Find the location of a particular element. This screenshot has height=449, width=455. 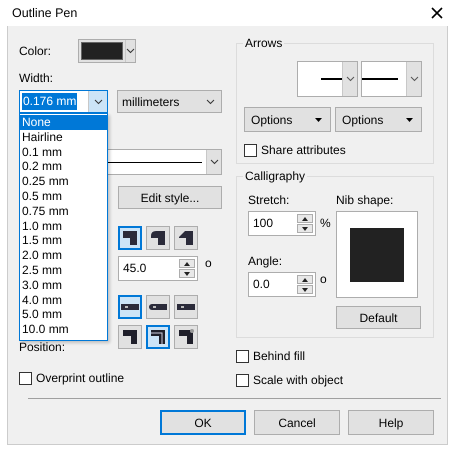

width-option: 0.2 mm is located at coordinates (63, 166).